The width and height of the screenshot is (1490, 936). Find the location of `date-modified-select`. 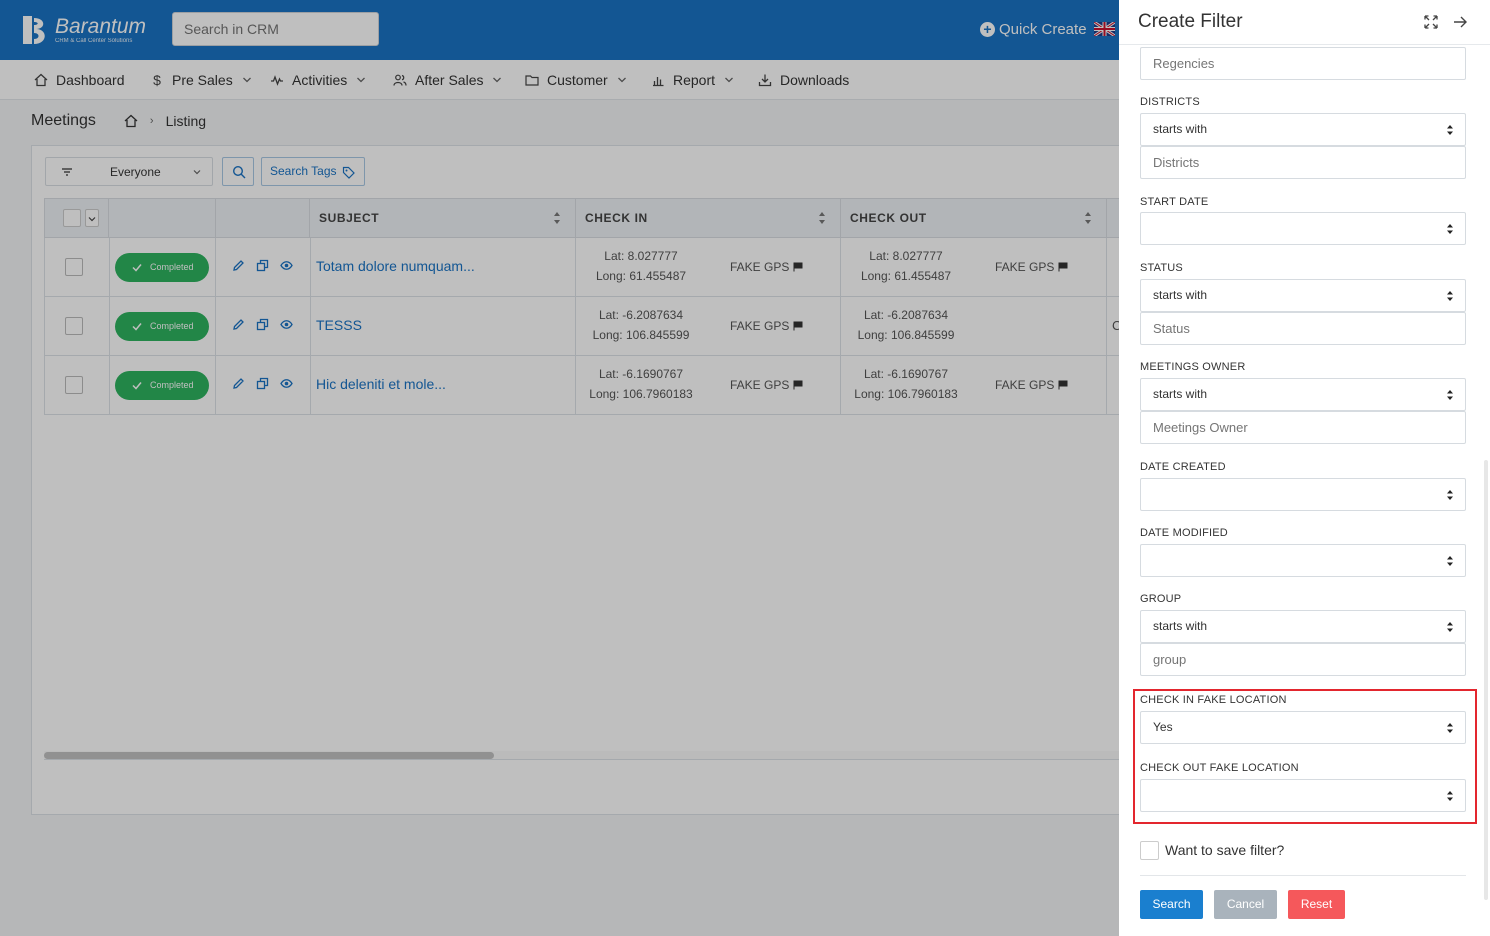

date-modified-select is located at coordinates (1303, 560).